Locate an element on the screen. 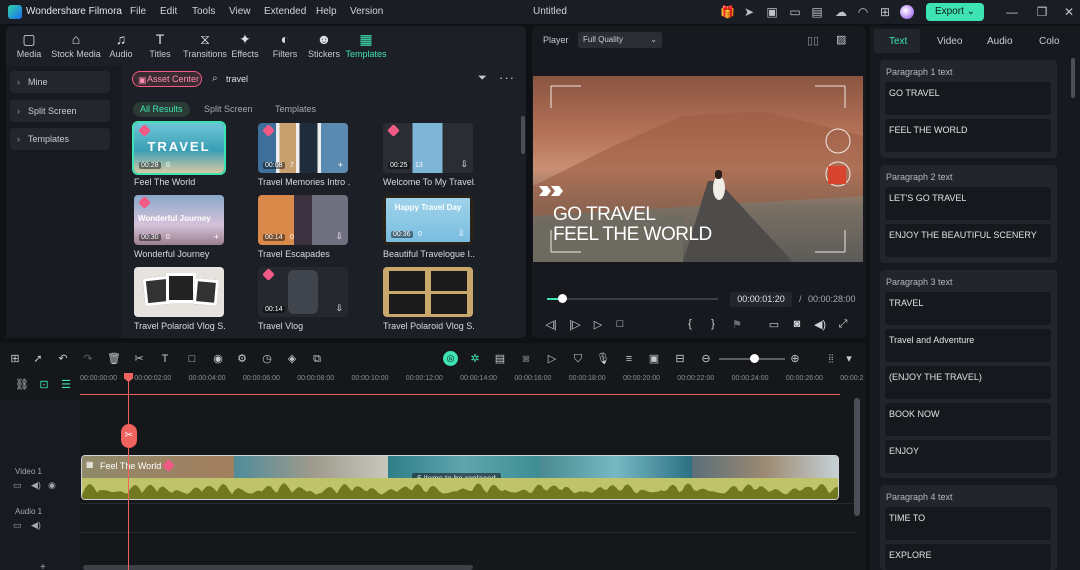  cloud-icon: ☁ is located at coordinates (841, 12).